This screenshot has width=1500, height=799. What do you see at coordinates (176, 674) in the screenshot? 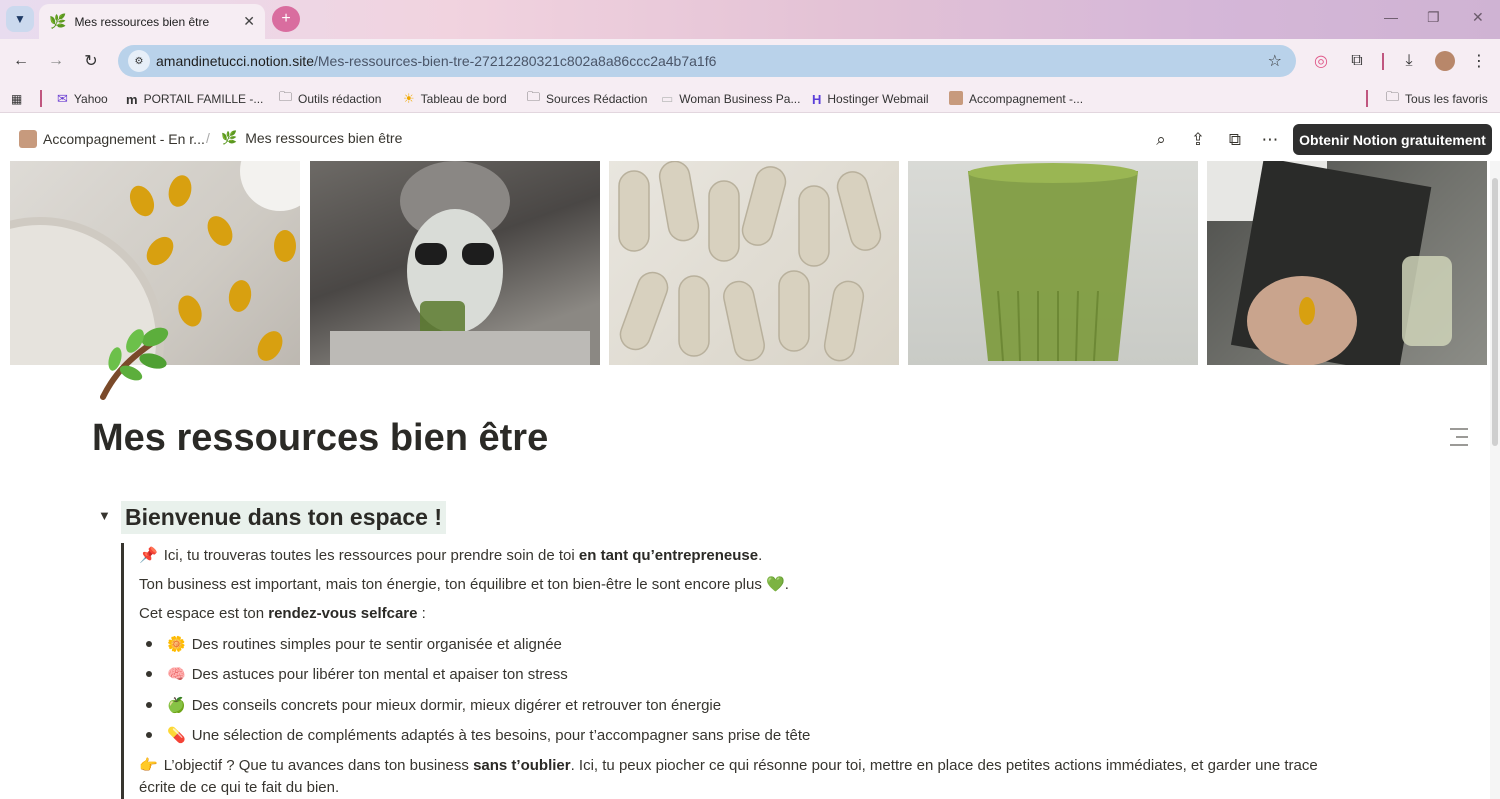
I see `brain-icon: 🧠` at bounding box center [176, 674].